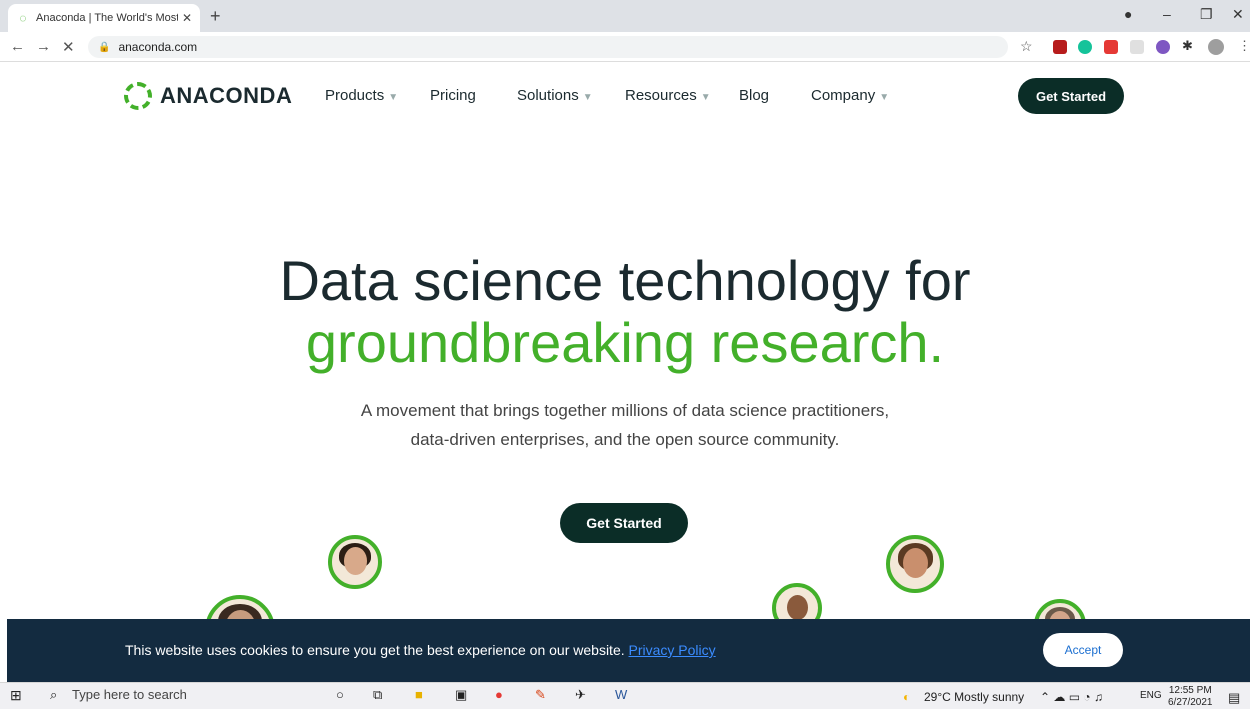  What do you see at coordinates (361, 95) in the screenshot?
I see `nav-products: Products ▼` at bounding box center [361, 95].